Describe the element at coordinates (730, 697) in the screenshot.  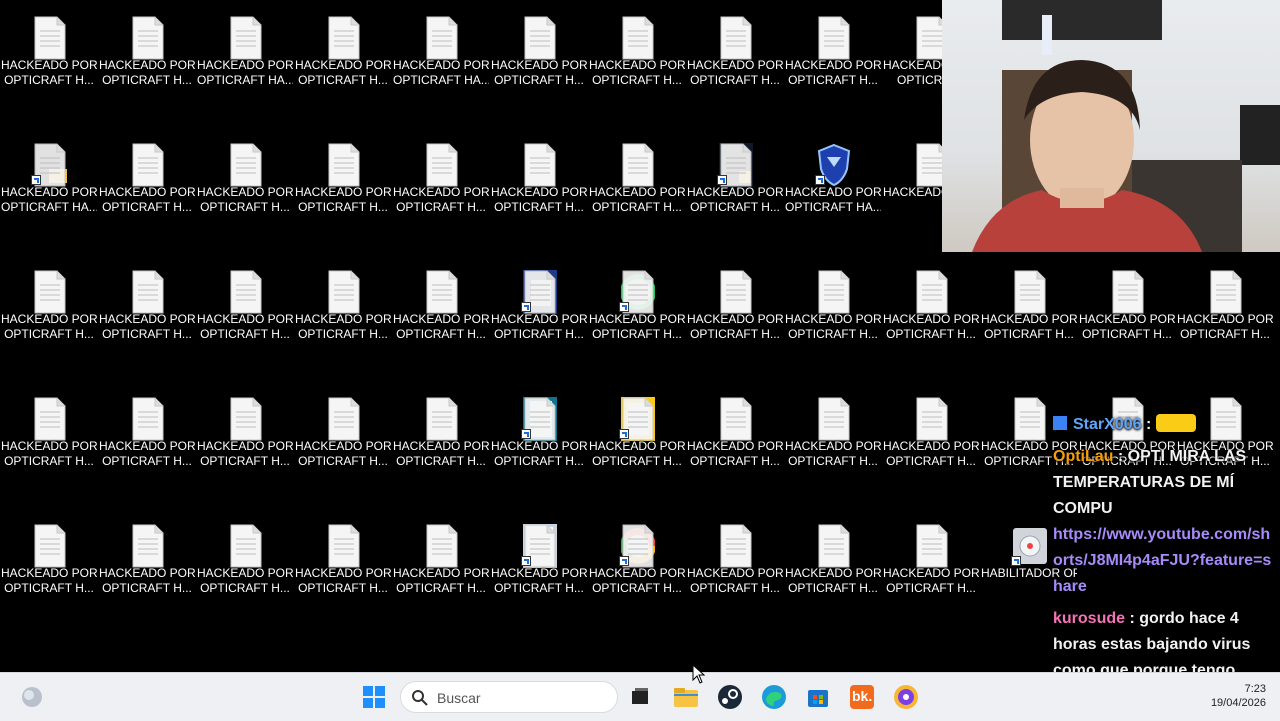
I see `steam-icon` at that location.